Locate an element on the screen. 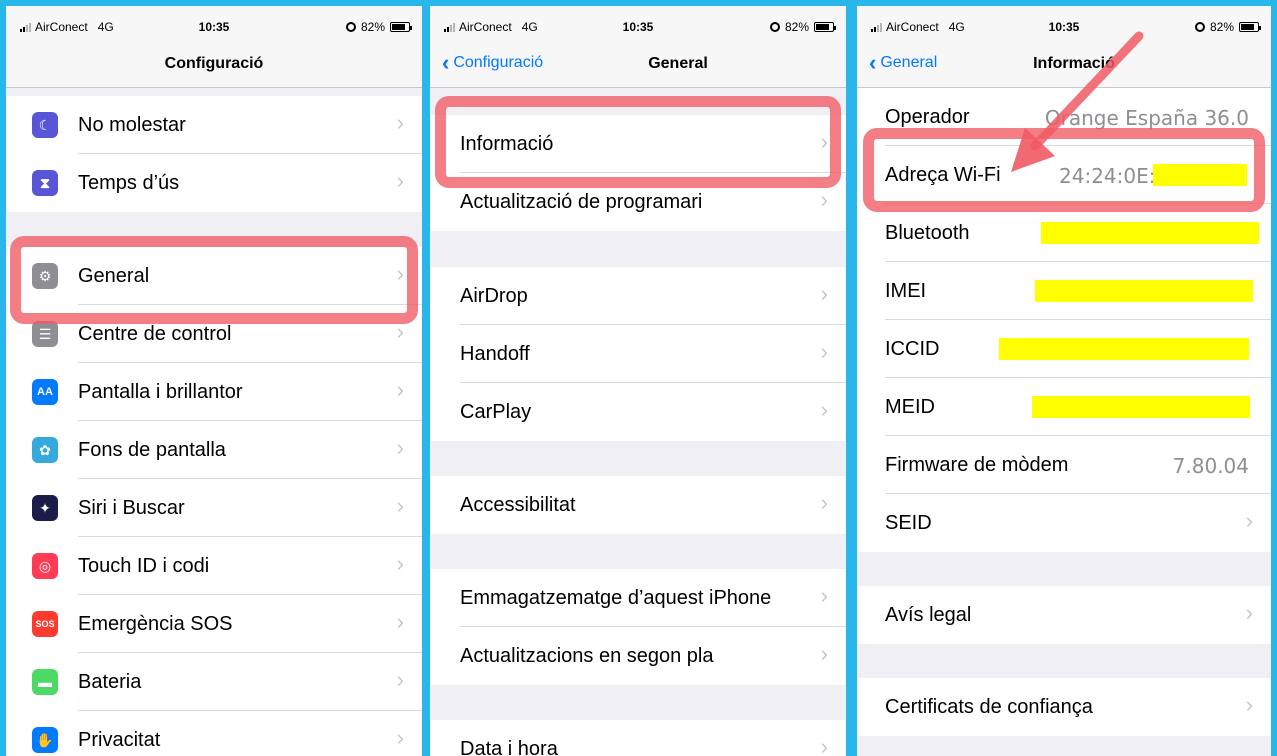 This screenshot has width=1277, height=756. battery-icon: ▬ is located at coordinates (45, 682).